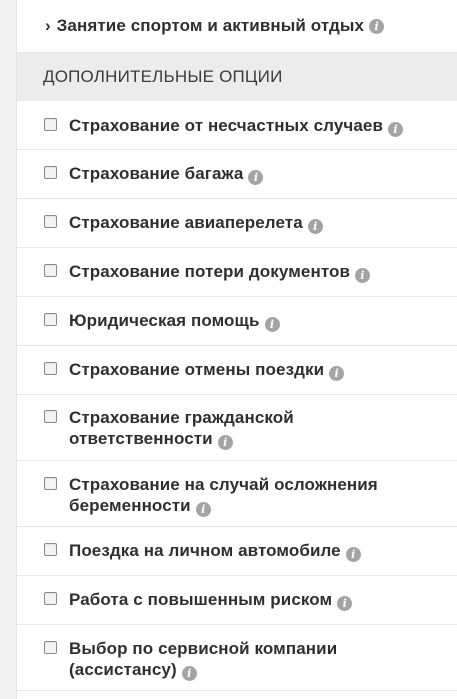 This screenshot has width=457, height=699. I want to click on option-label: Страхование потери документов, so click(210, 271).